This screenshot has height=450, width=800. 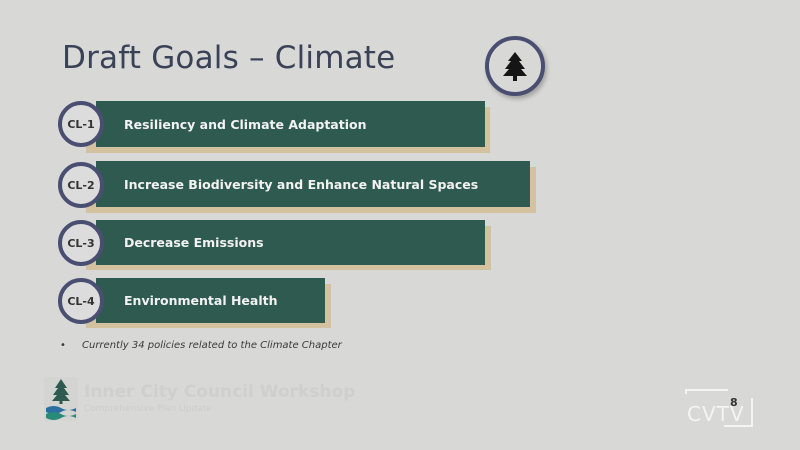 What do you see at coordinates (245, 124) in the screenshot?
I see `goal-label: Resiliency and Climate Adaptation` at bounding box center [245, 124].